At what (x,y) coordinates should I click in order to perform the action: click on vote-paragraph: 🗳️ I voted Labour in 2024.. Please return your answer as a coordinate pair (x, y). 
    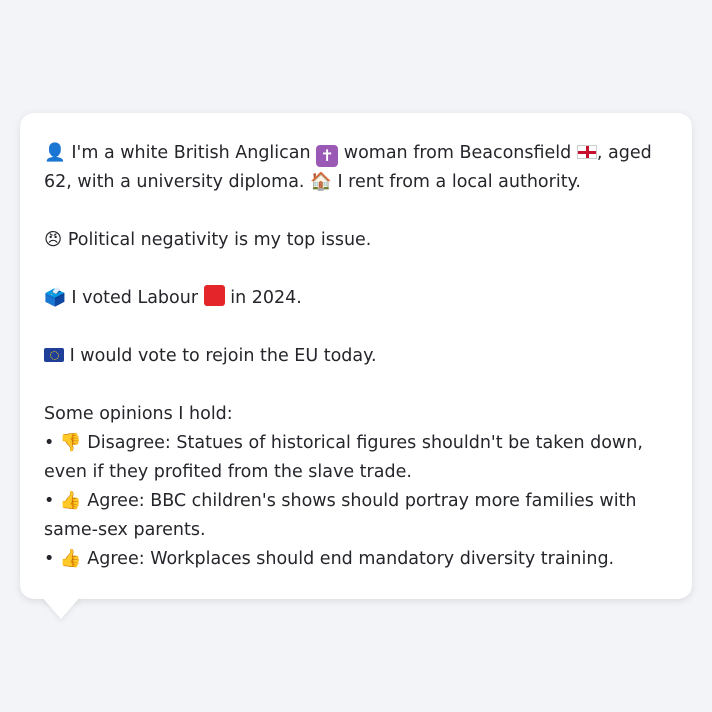
    Looking at the image, I should click on (356, 298).